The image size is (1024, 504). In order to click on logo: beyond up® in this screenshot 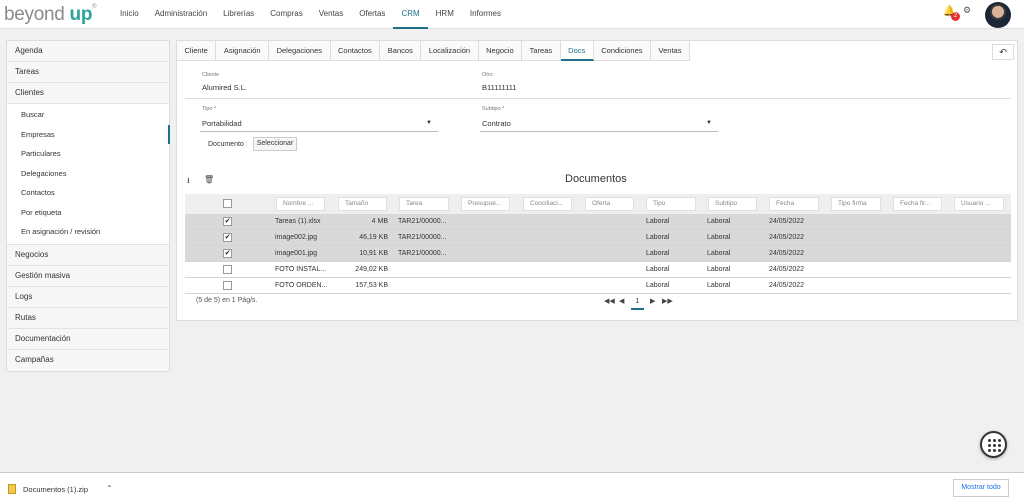, I will do `click(50, 15)`.